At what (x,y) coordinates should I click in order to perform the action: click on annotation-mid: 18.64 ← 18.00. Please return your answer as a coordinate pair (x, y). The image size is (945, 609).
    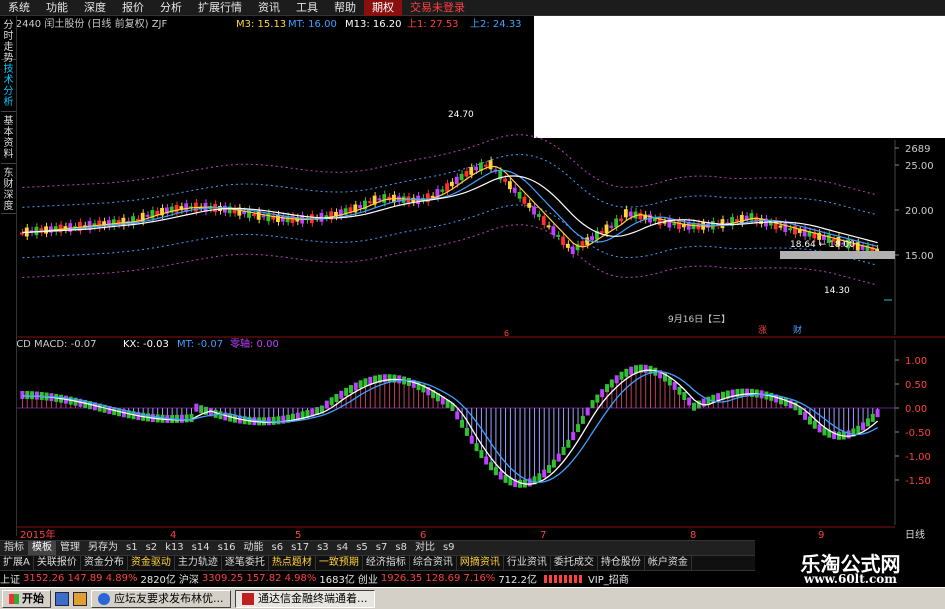
    Looking at the image, I should click on (822, 245).